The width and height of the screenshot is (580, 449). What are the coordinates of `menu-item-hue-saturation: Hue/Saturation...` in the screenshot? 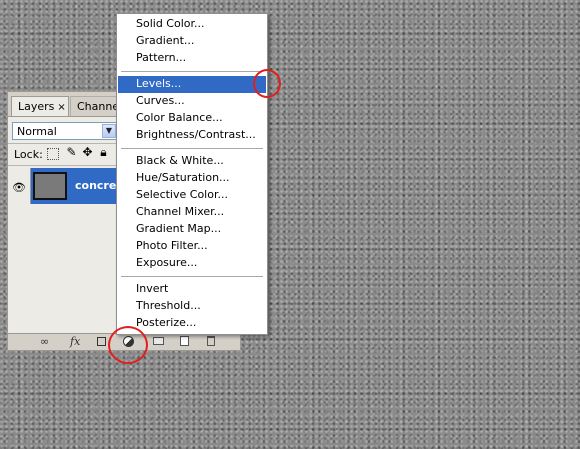 It's located at (192, 178).